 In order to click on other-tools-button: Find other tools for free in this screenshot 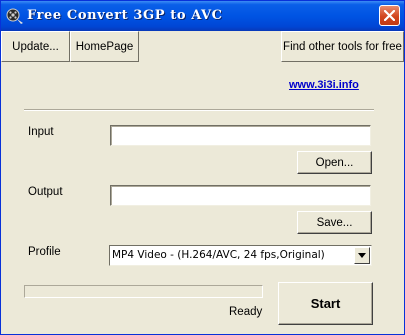, I will do `click(342, 46)`.